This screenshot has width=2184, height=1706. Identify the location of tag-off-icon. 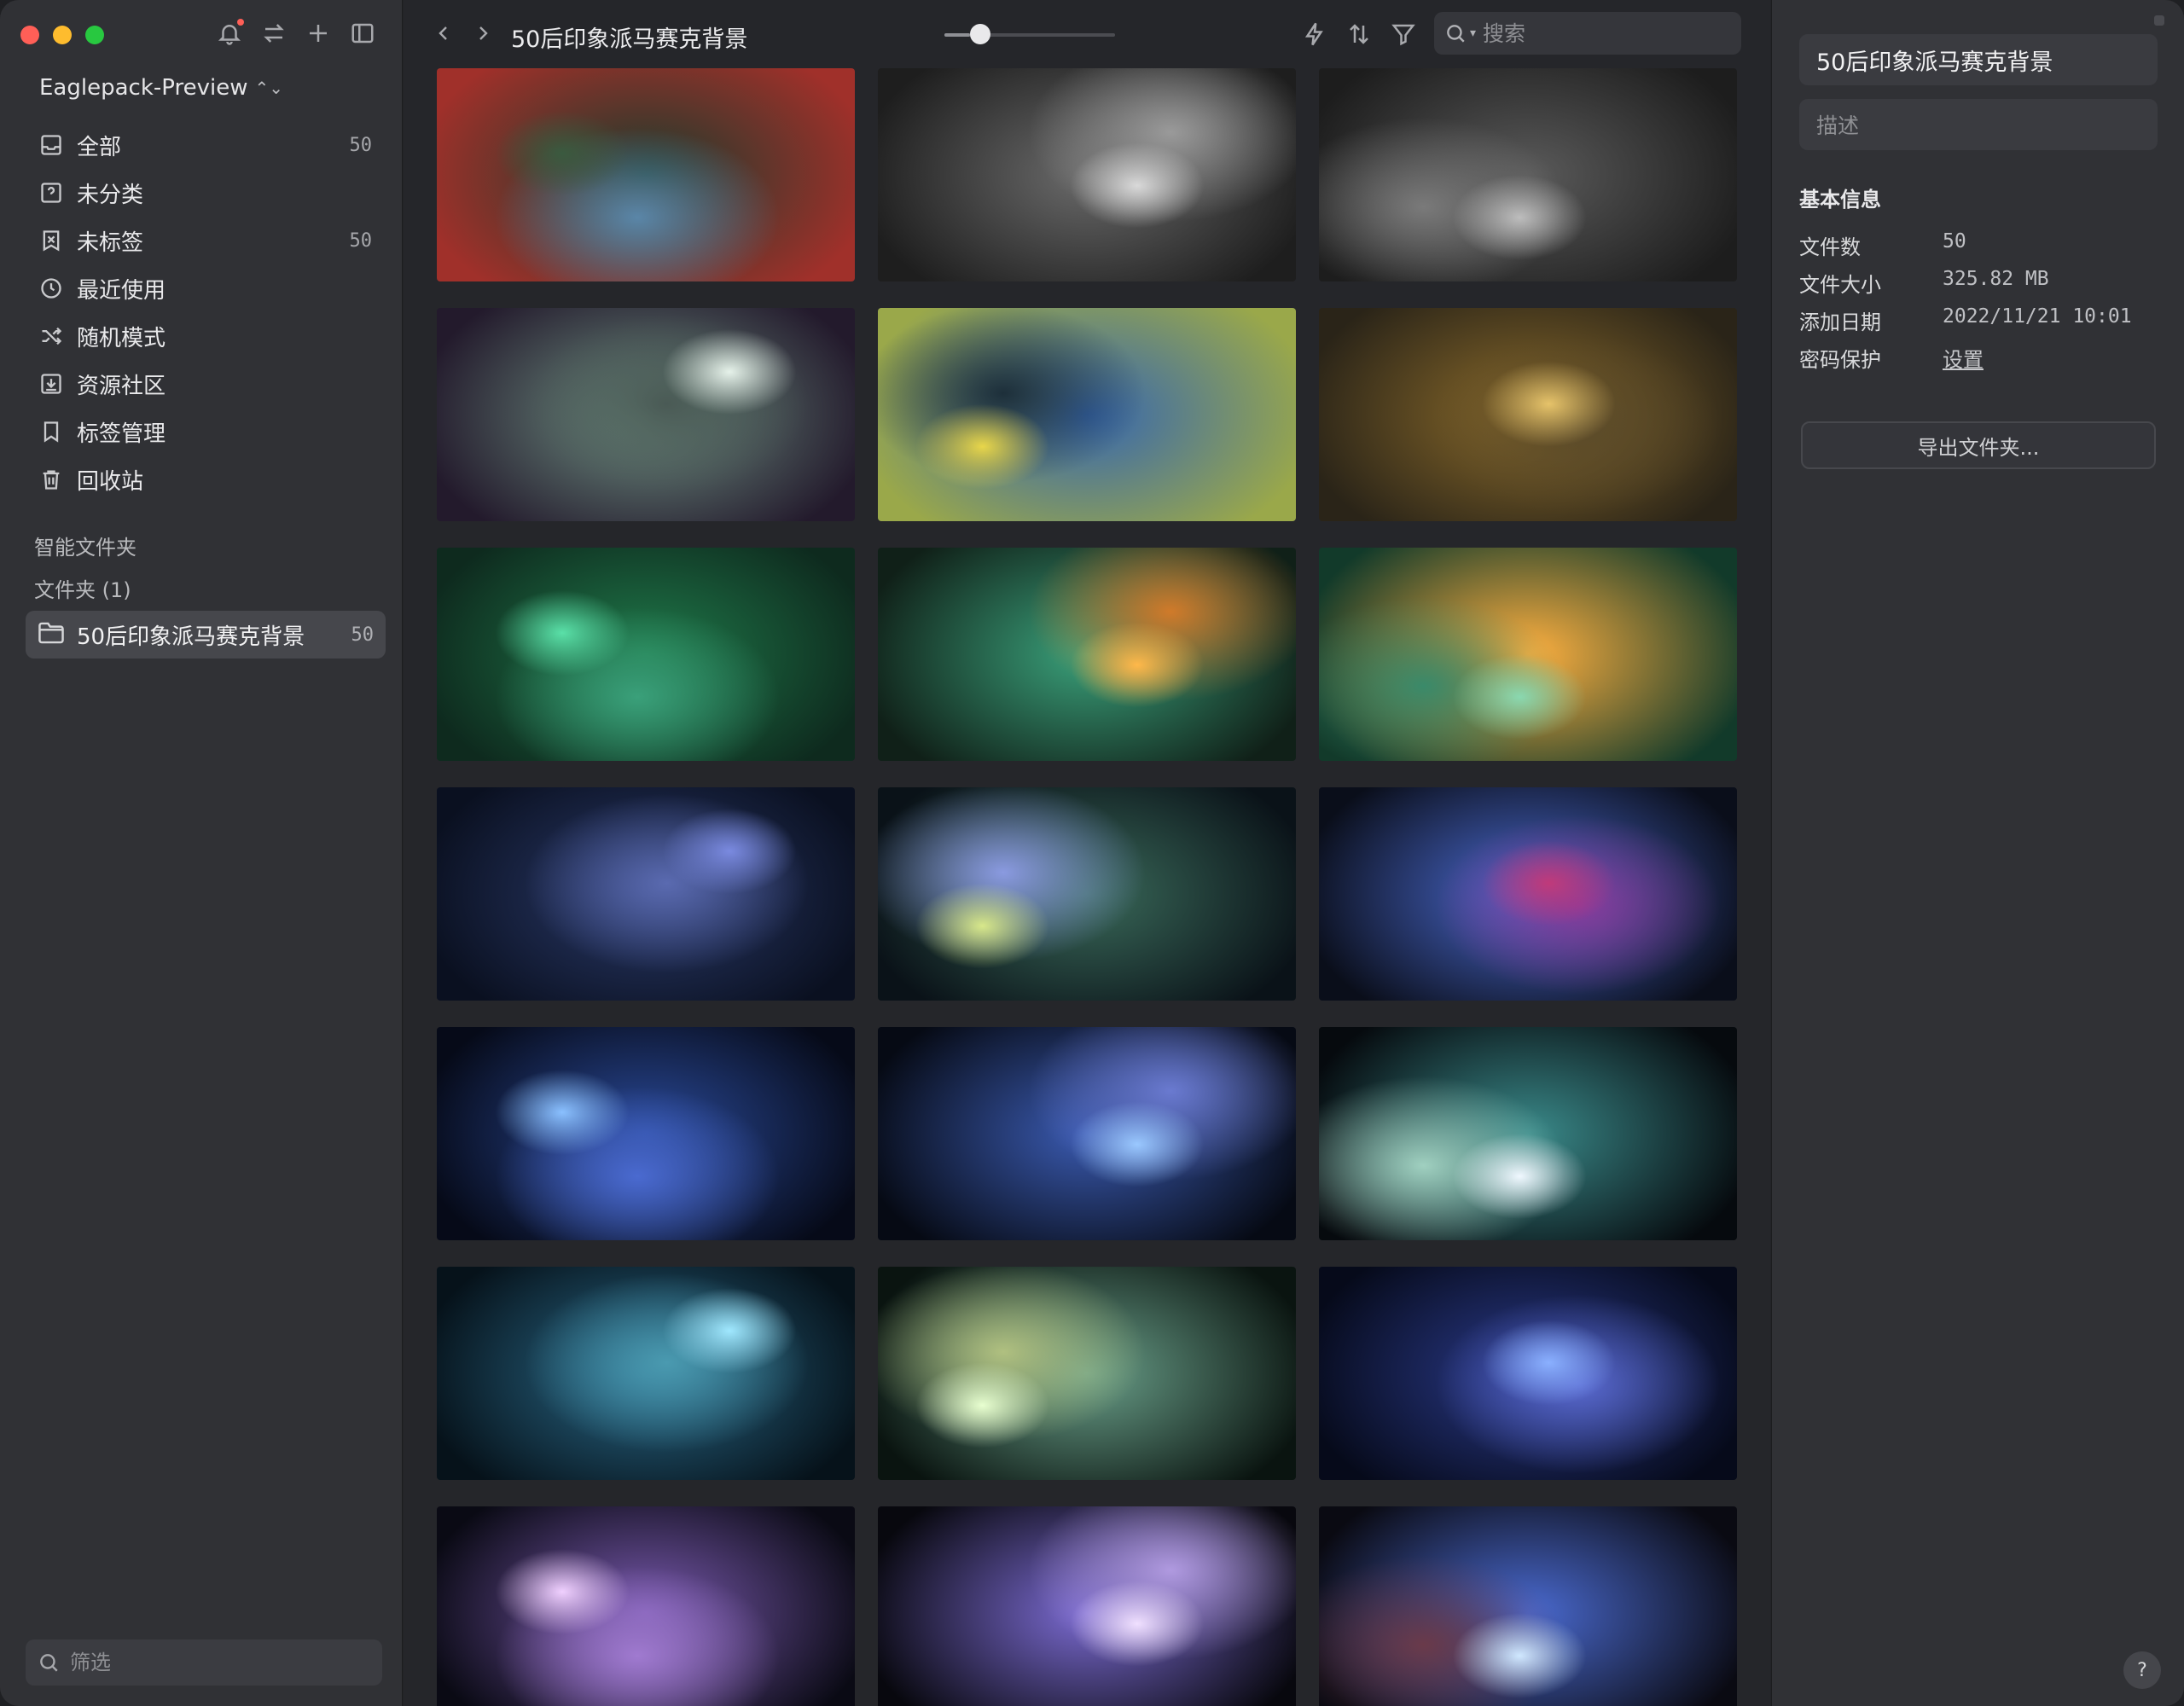
(52, 241).